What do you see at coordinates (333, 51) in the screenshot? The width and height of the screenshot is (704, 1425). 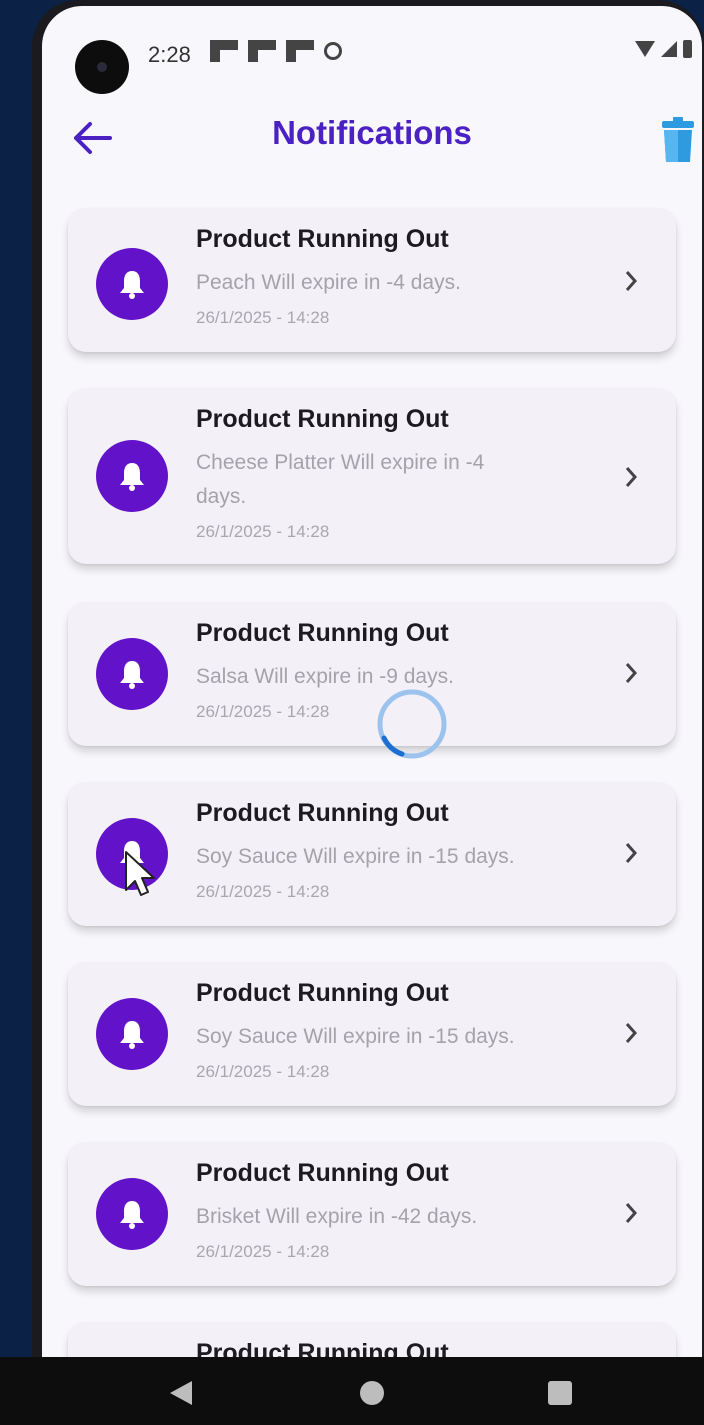 I see `sync-icon` at bounding box center [333, 51].